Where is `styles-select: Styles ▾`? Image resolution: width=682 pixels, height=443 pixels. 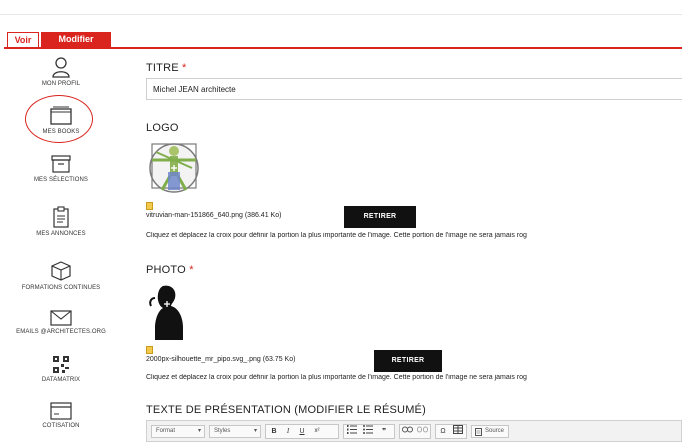
styles-select: Styles ▾ is located at coordinates (235, 431).